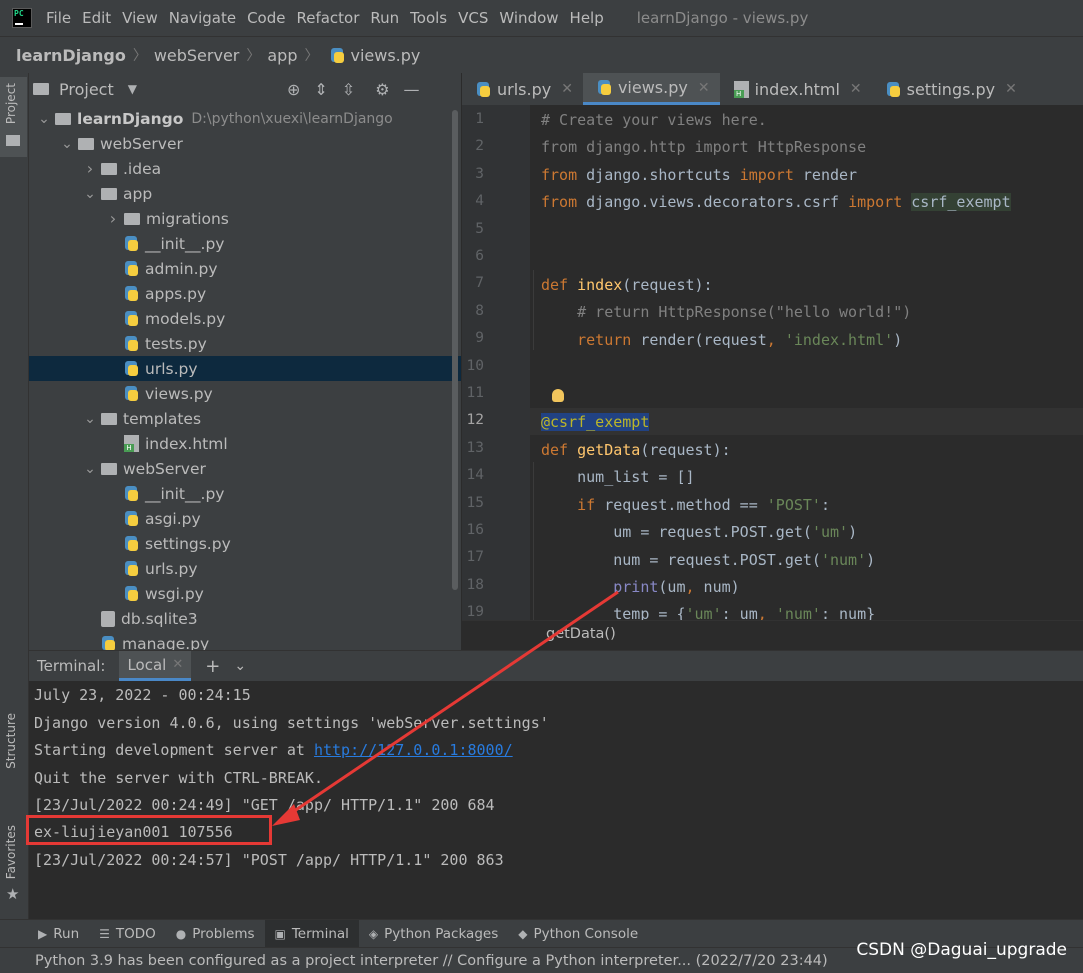  Describe the element at coordinates (523, 934) in the screenshot. I see `python-console-icon: ◆` at that location.